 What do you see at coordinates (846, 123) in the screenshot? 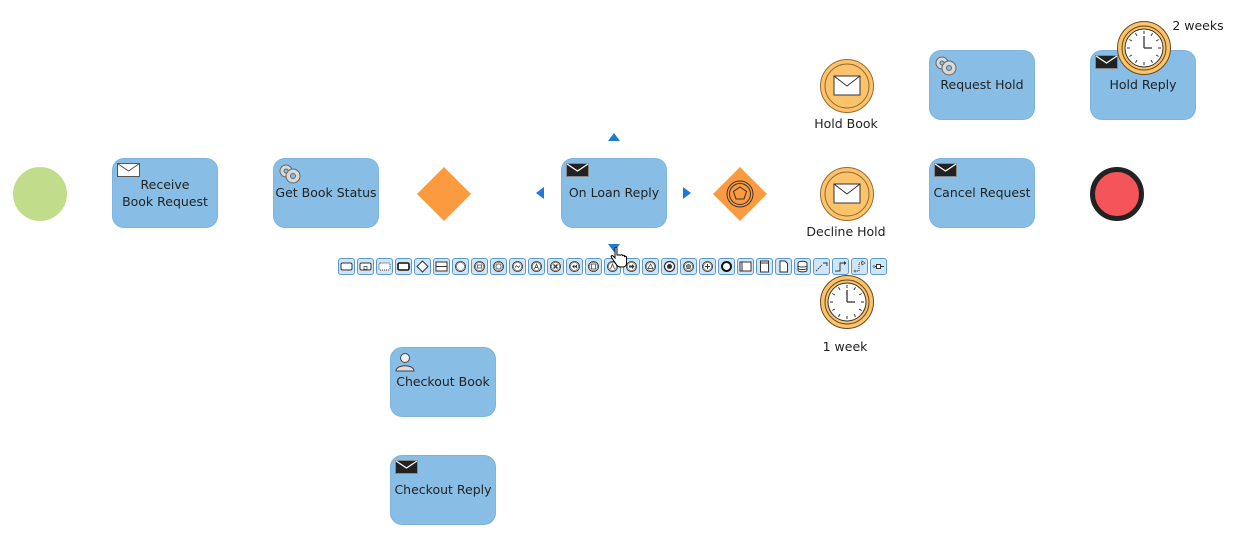
I see `hold-book-label: Hold Book` at bounding box center [846, 123].